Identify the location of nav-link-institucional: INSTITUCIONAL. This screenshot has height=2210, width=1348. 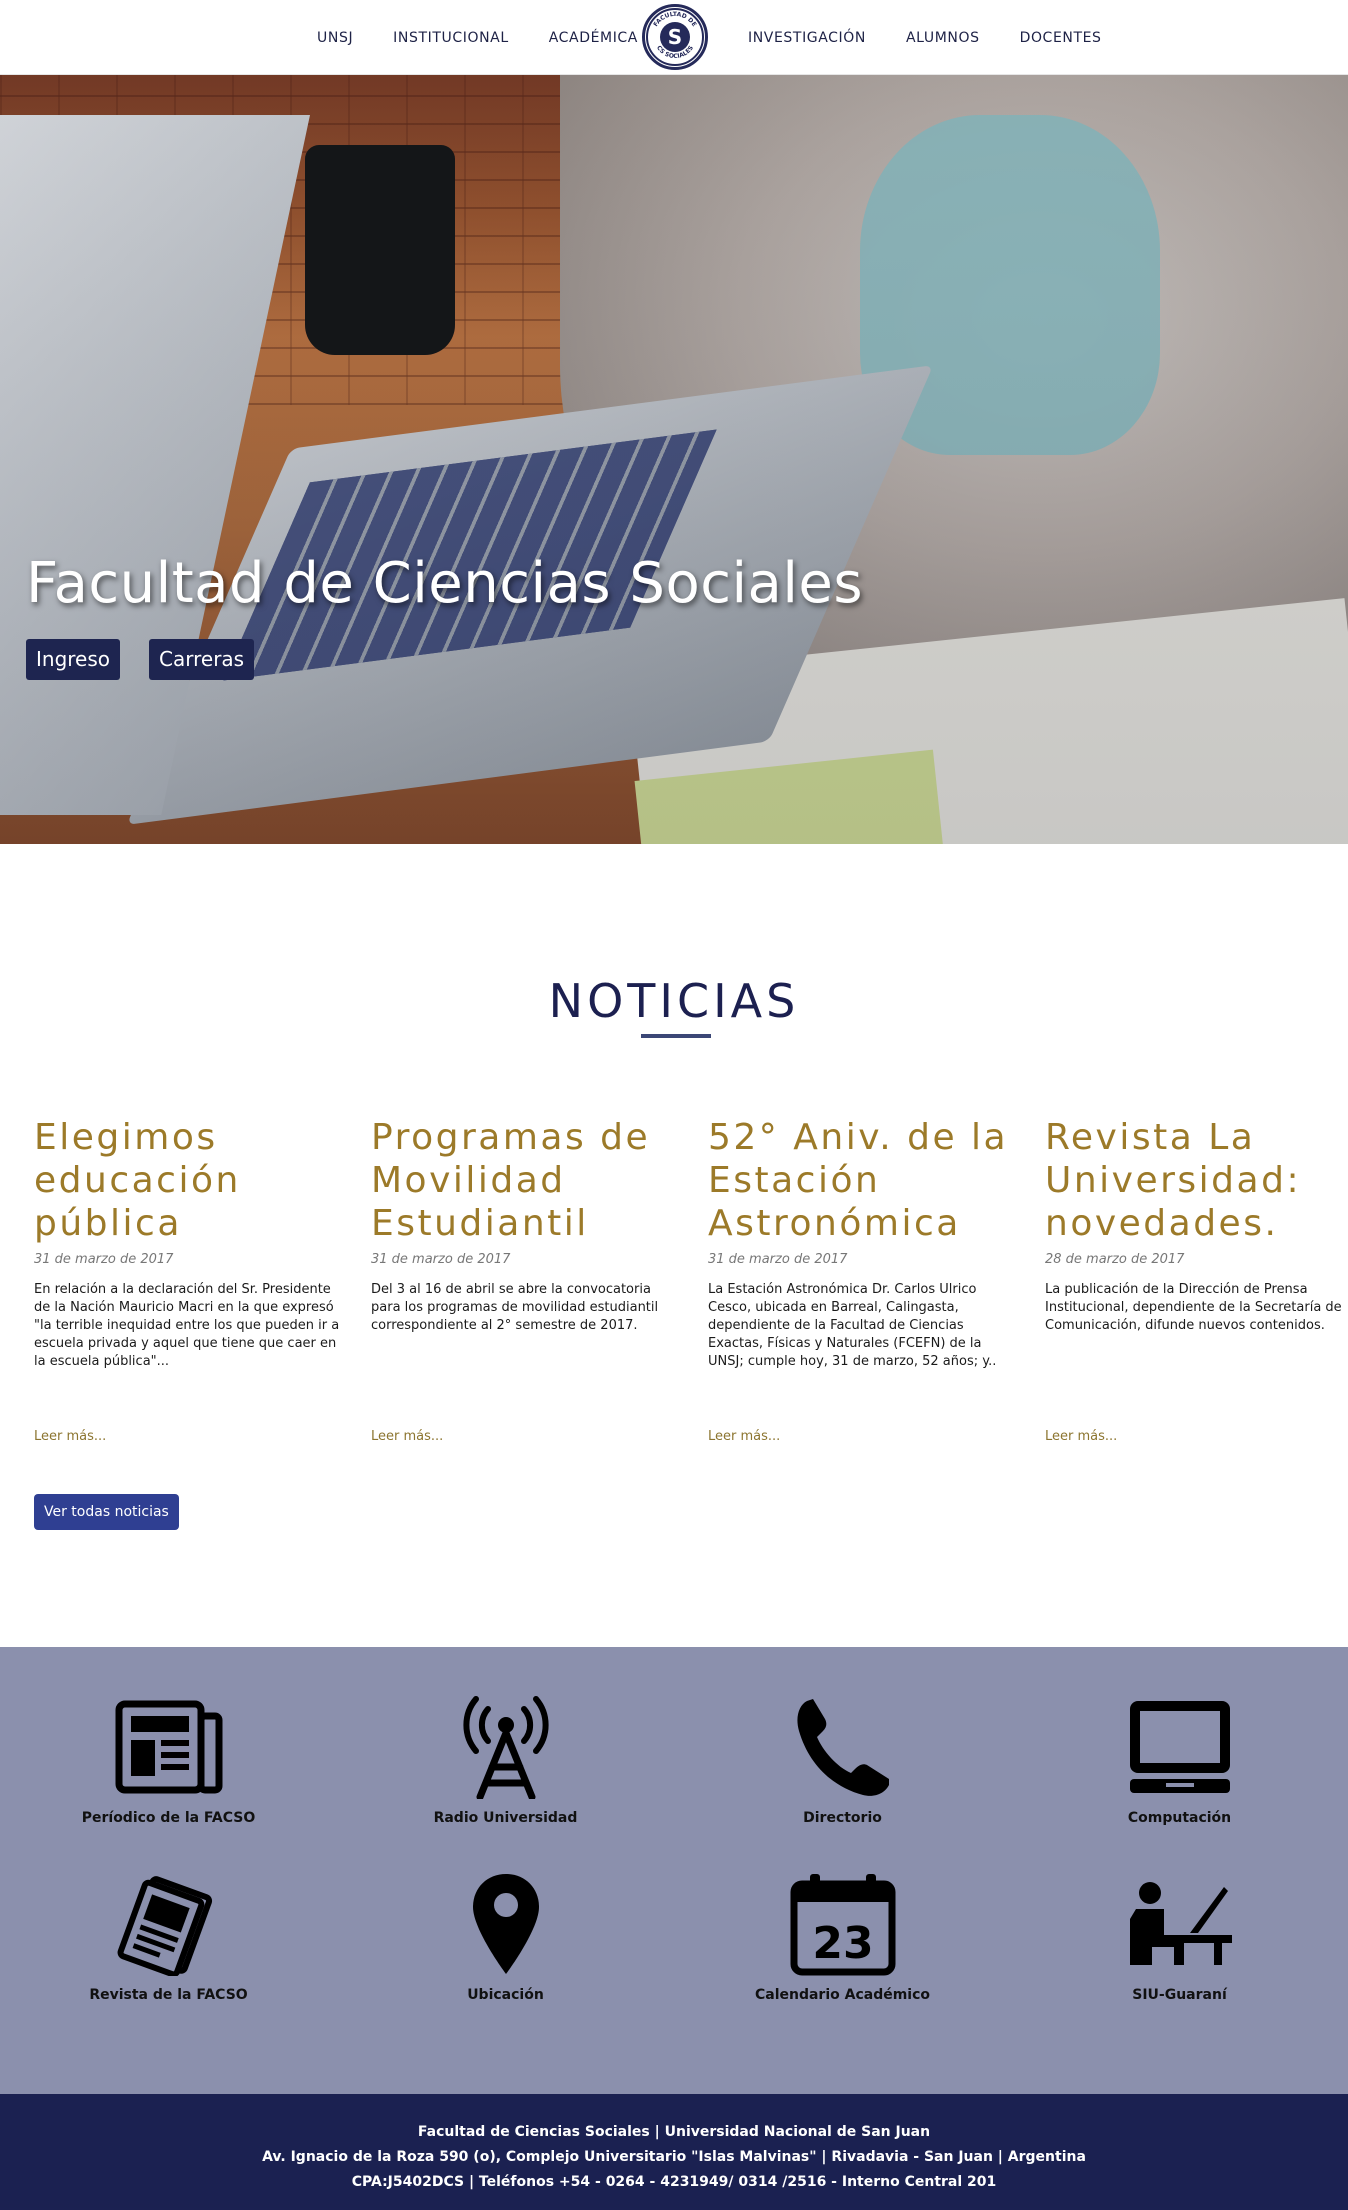
(451, 38).